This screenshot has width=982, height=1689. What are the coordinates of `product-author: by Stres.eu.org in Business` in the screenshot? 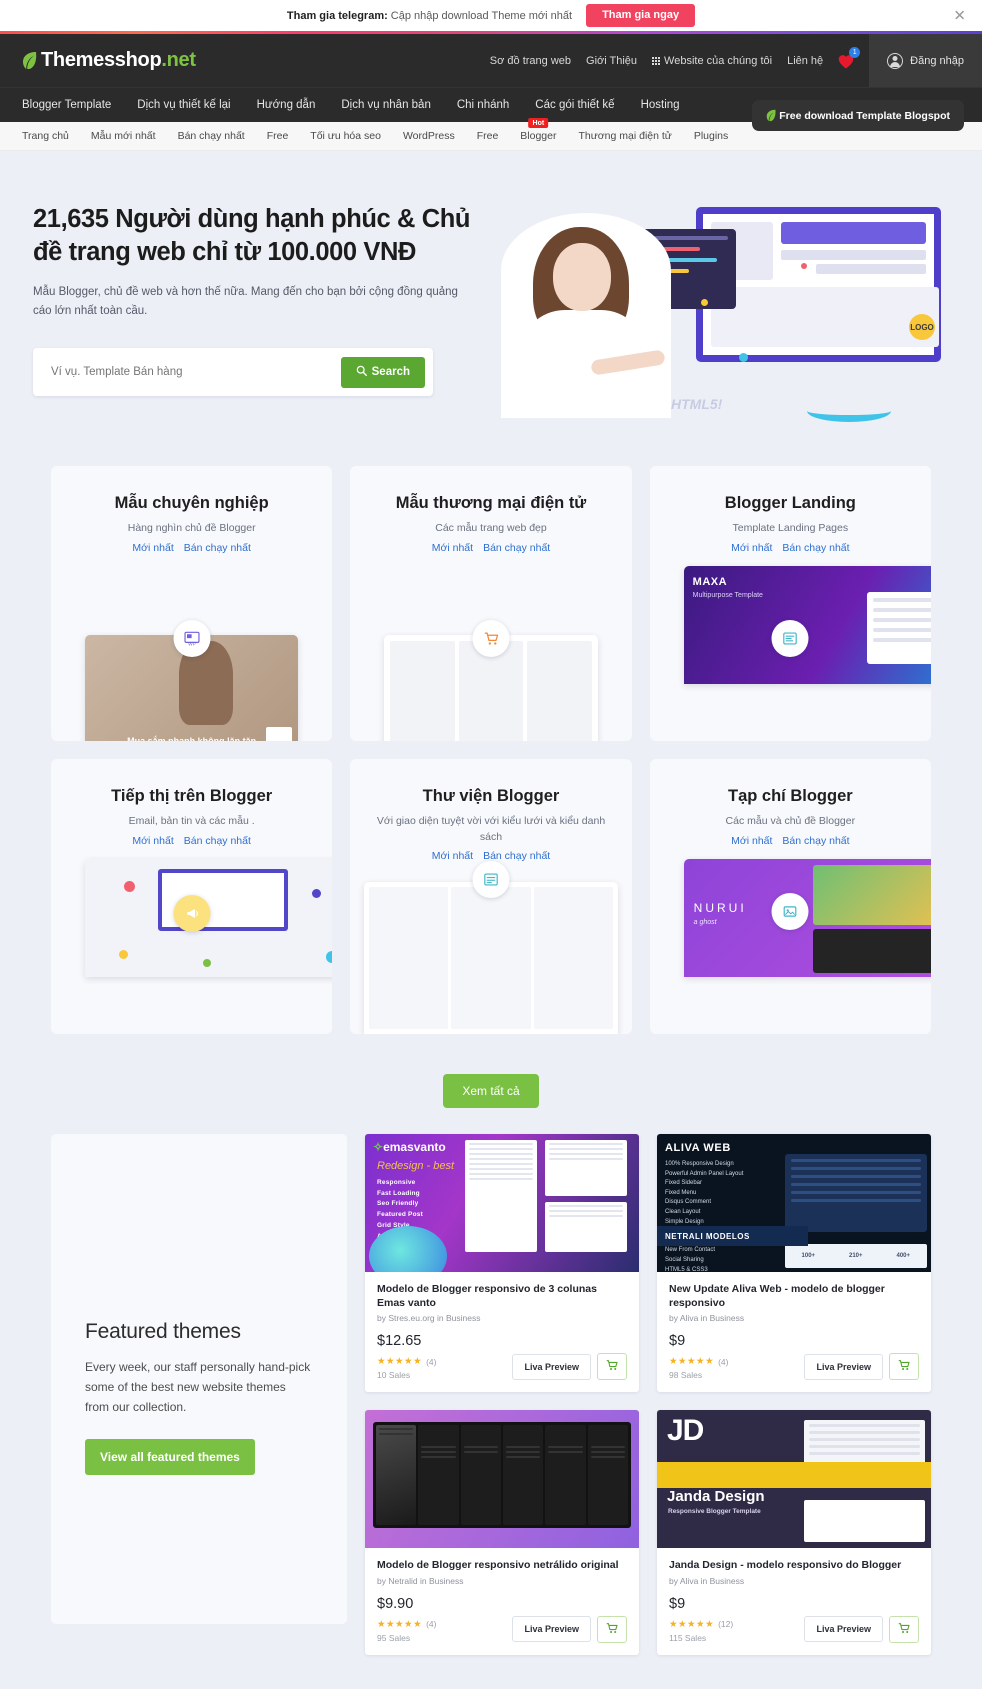 It's located at (429, 1318).